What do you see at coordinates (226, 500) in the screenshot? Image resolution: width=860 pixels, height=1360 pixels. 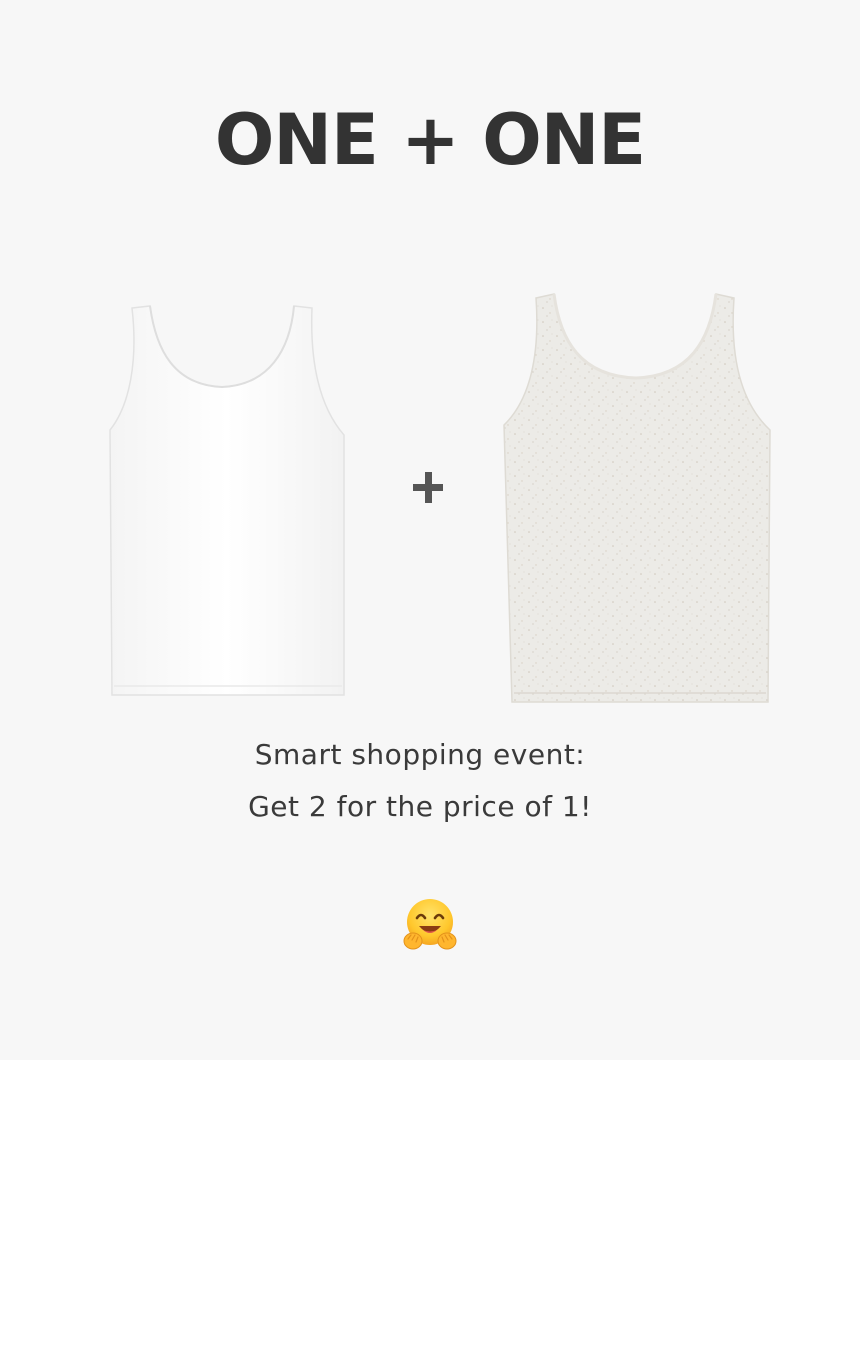 I see `product-image-white-tank-top` at bounding box center [226, 500].